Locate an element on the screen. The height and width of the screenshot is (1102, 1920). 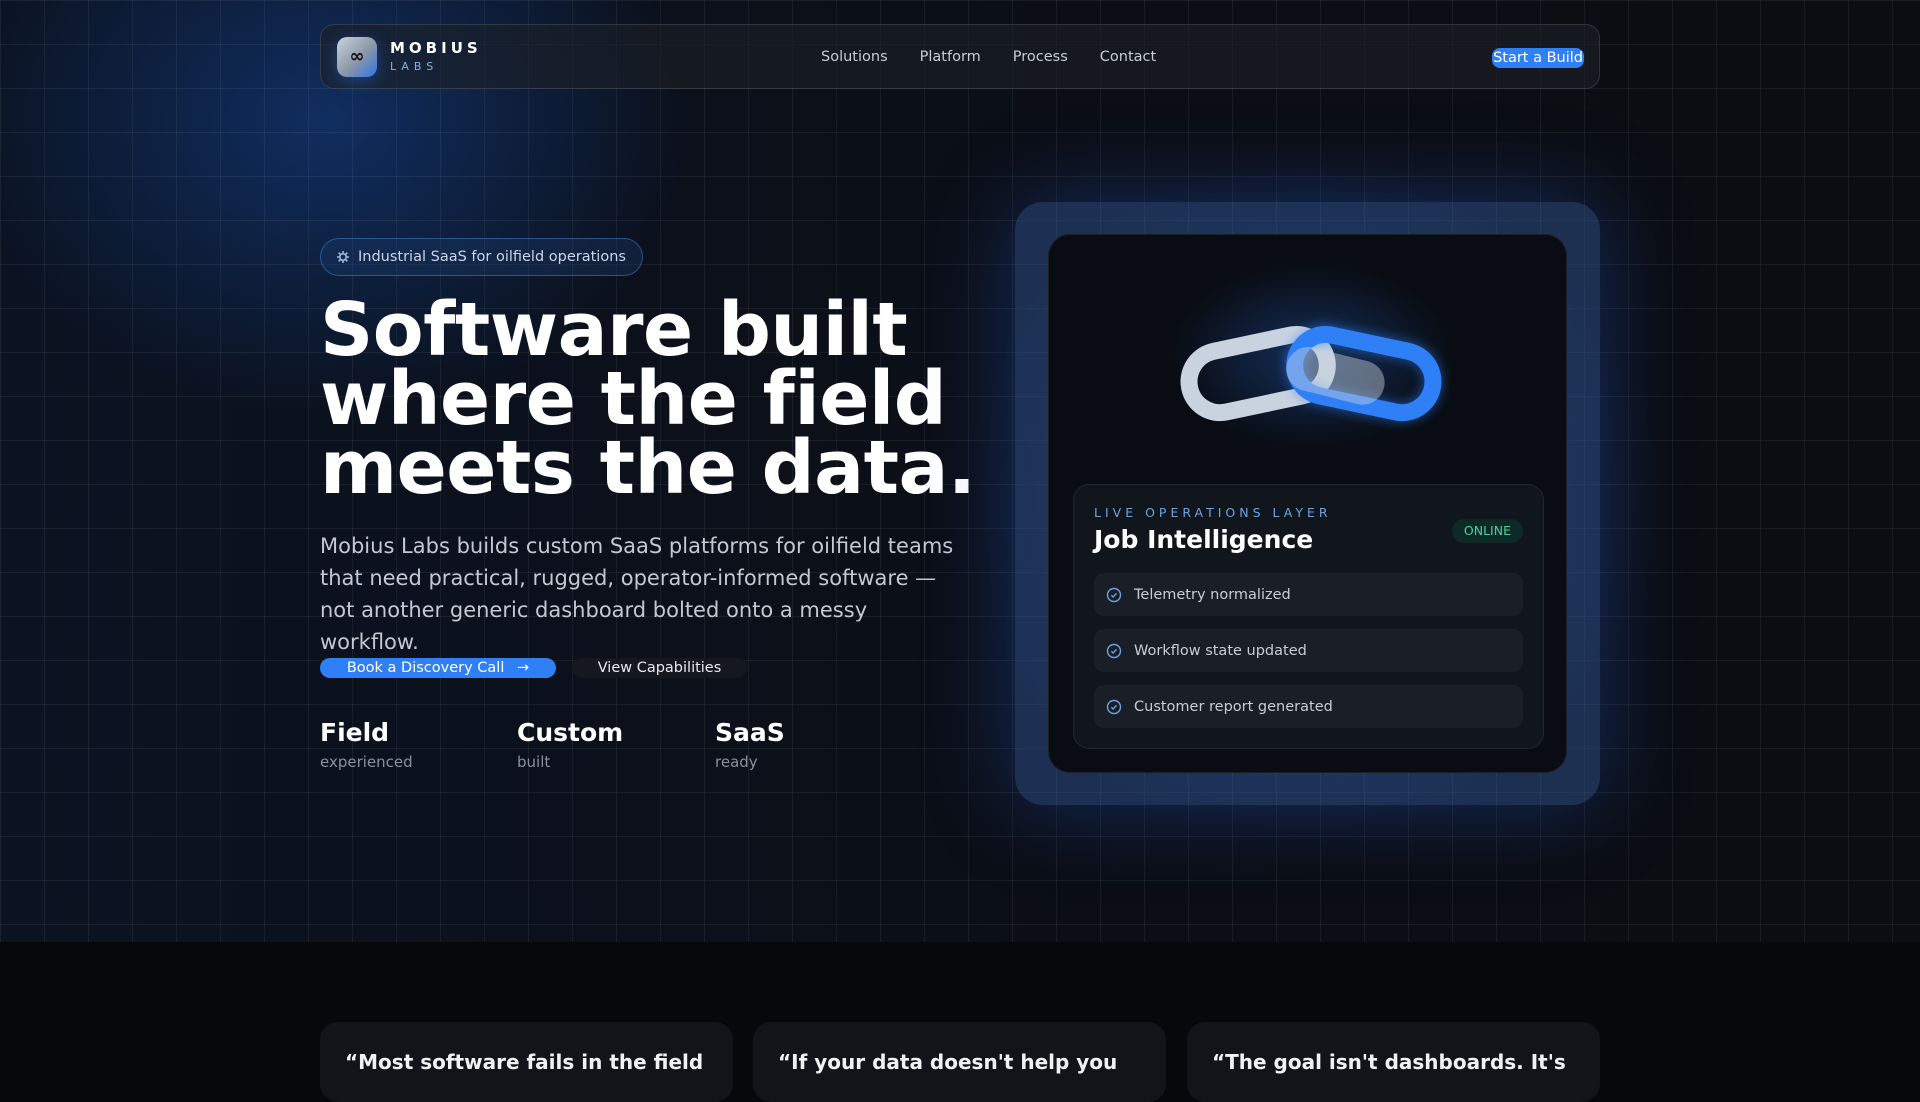
nav-link-process: Process is located at coordinates (1040, 57).